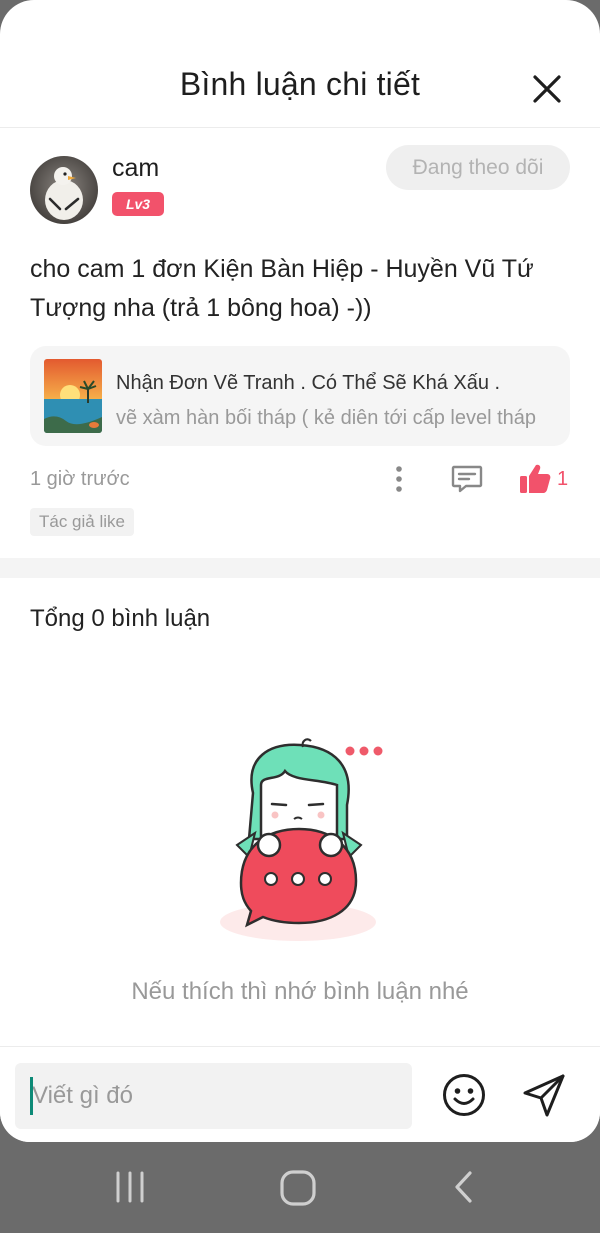  I want to click on comment-icon, so click(467, 479).